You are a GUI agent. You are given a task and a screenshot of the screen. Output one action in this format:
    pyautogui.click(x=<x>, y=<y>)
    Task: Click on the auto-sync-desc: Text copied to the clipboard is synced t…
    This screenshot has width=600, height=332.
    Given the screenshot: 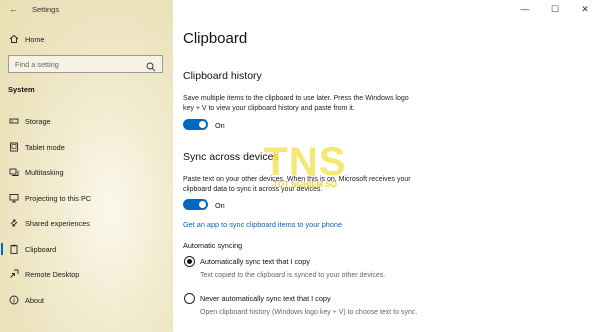 What is the action you would take?
    pyautogui.click(x=293, y=275)
    